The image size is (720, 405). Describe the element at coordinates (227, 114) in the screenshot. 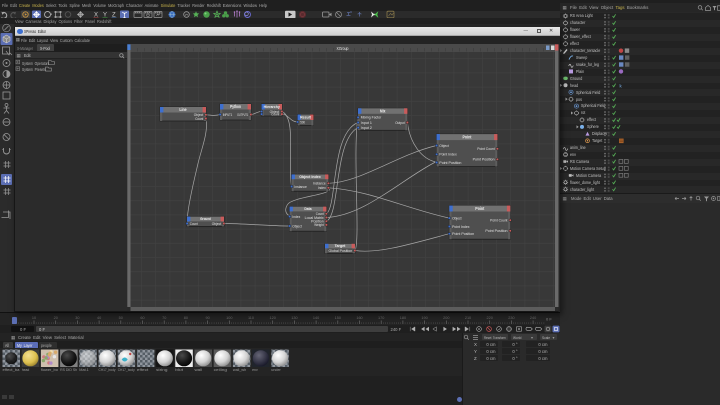

I see `svg-text: INPUT1` at that location.